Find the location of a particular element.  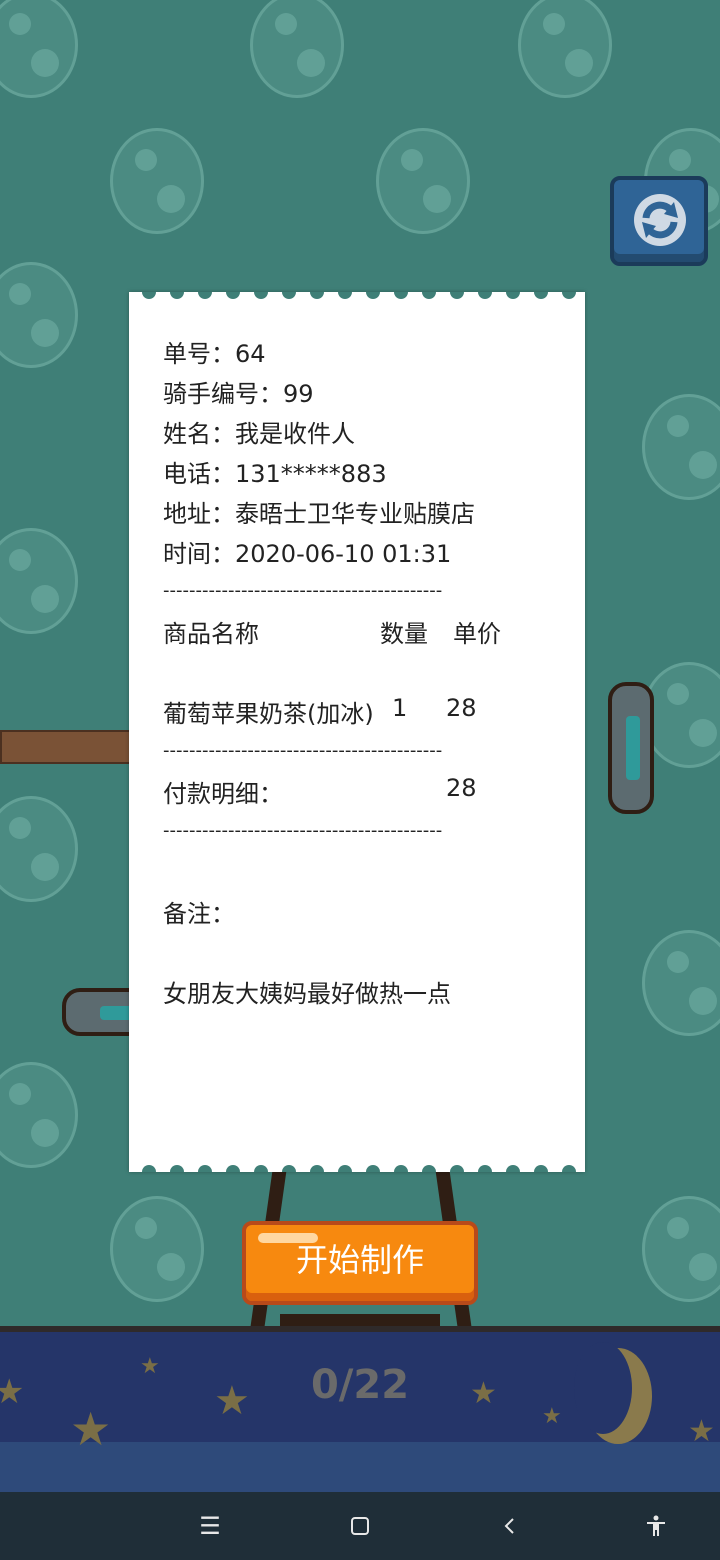

refresh-button is located at coordinates (659, 221).